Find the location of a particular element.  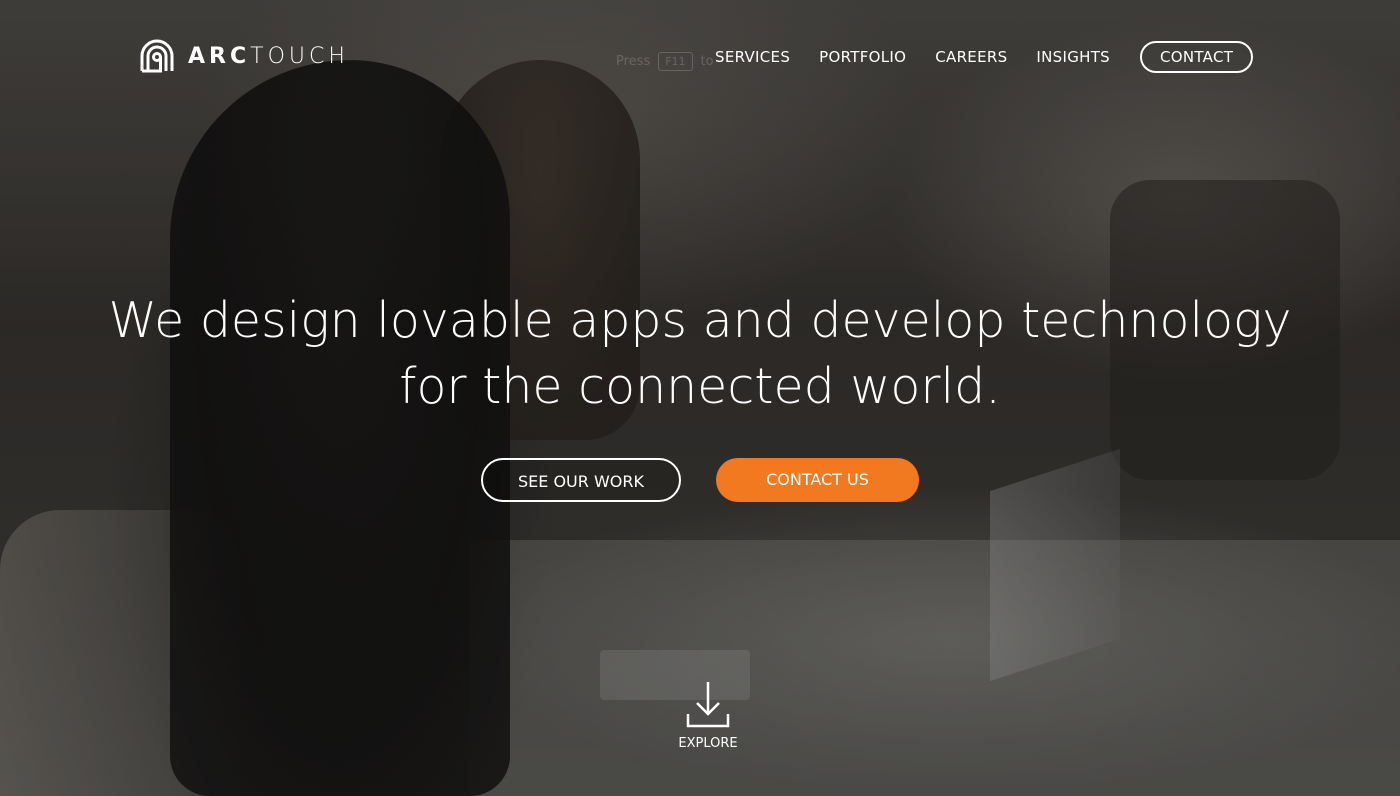

arctouch-logo-icon is located at coordinates (157, 56).